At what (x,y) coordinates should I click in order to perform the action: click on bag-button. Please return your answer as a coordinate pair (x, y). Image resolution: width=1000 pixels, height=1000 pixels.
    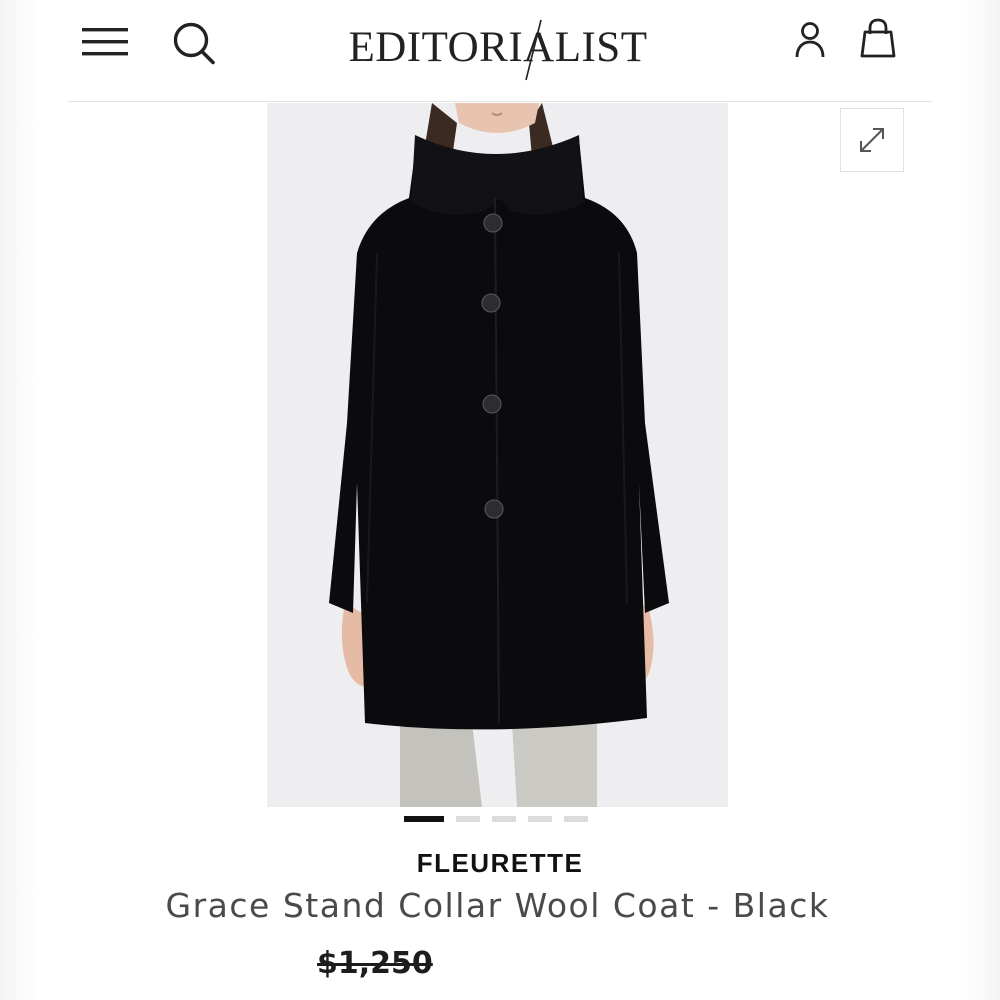
    Looking at the image, I should click on (878, 39).